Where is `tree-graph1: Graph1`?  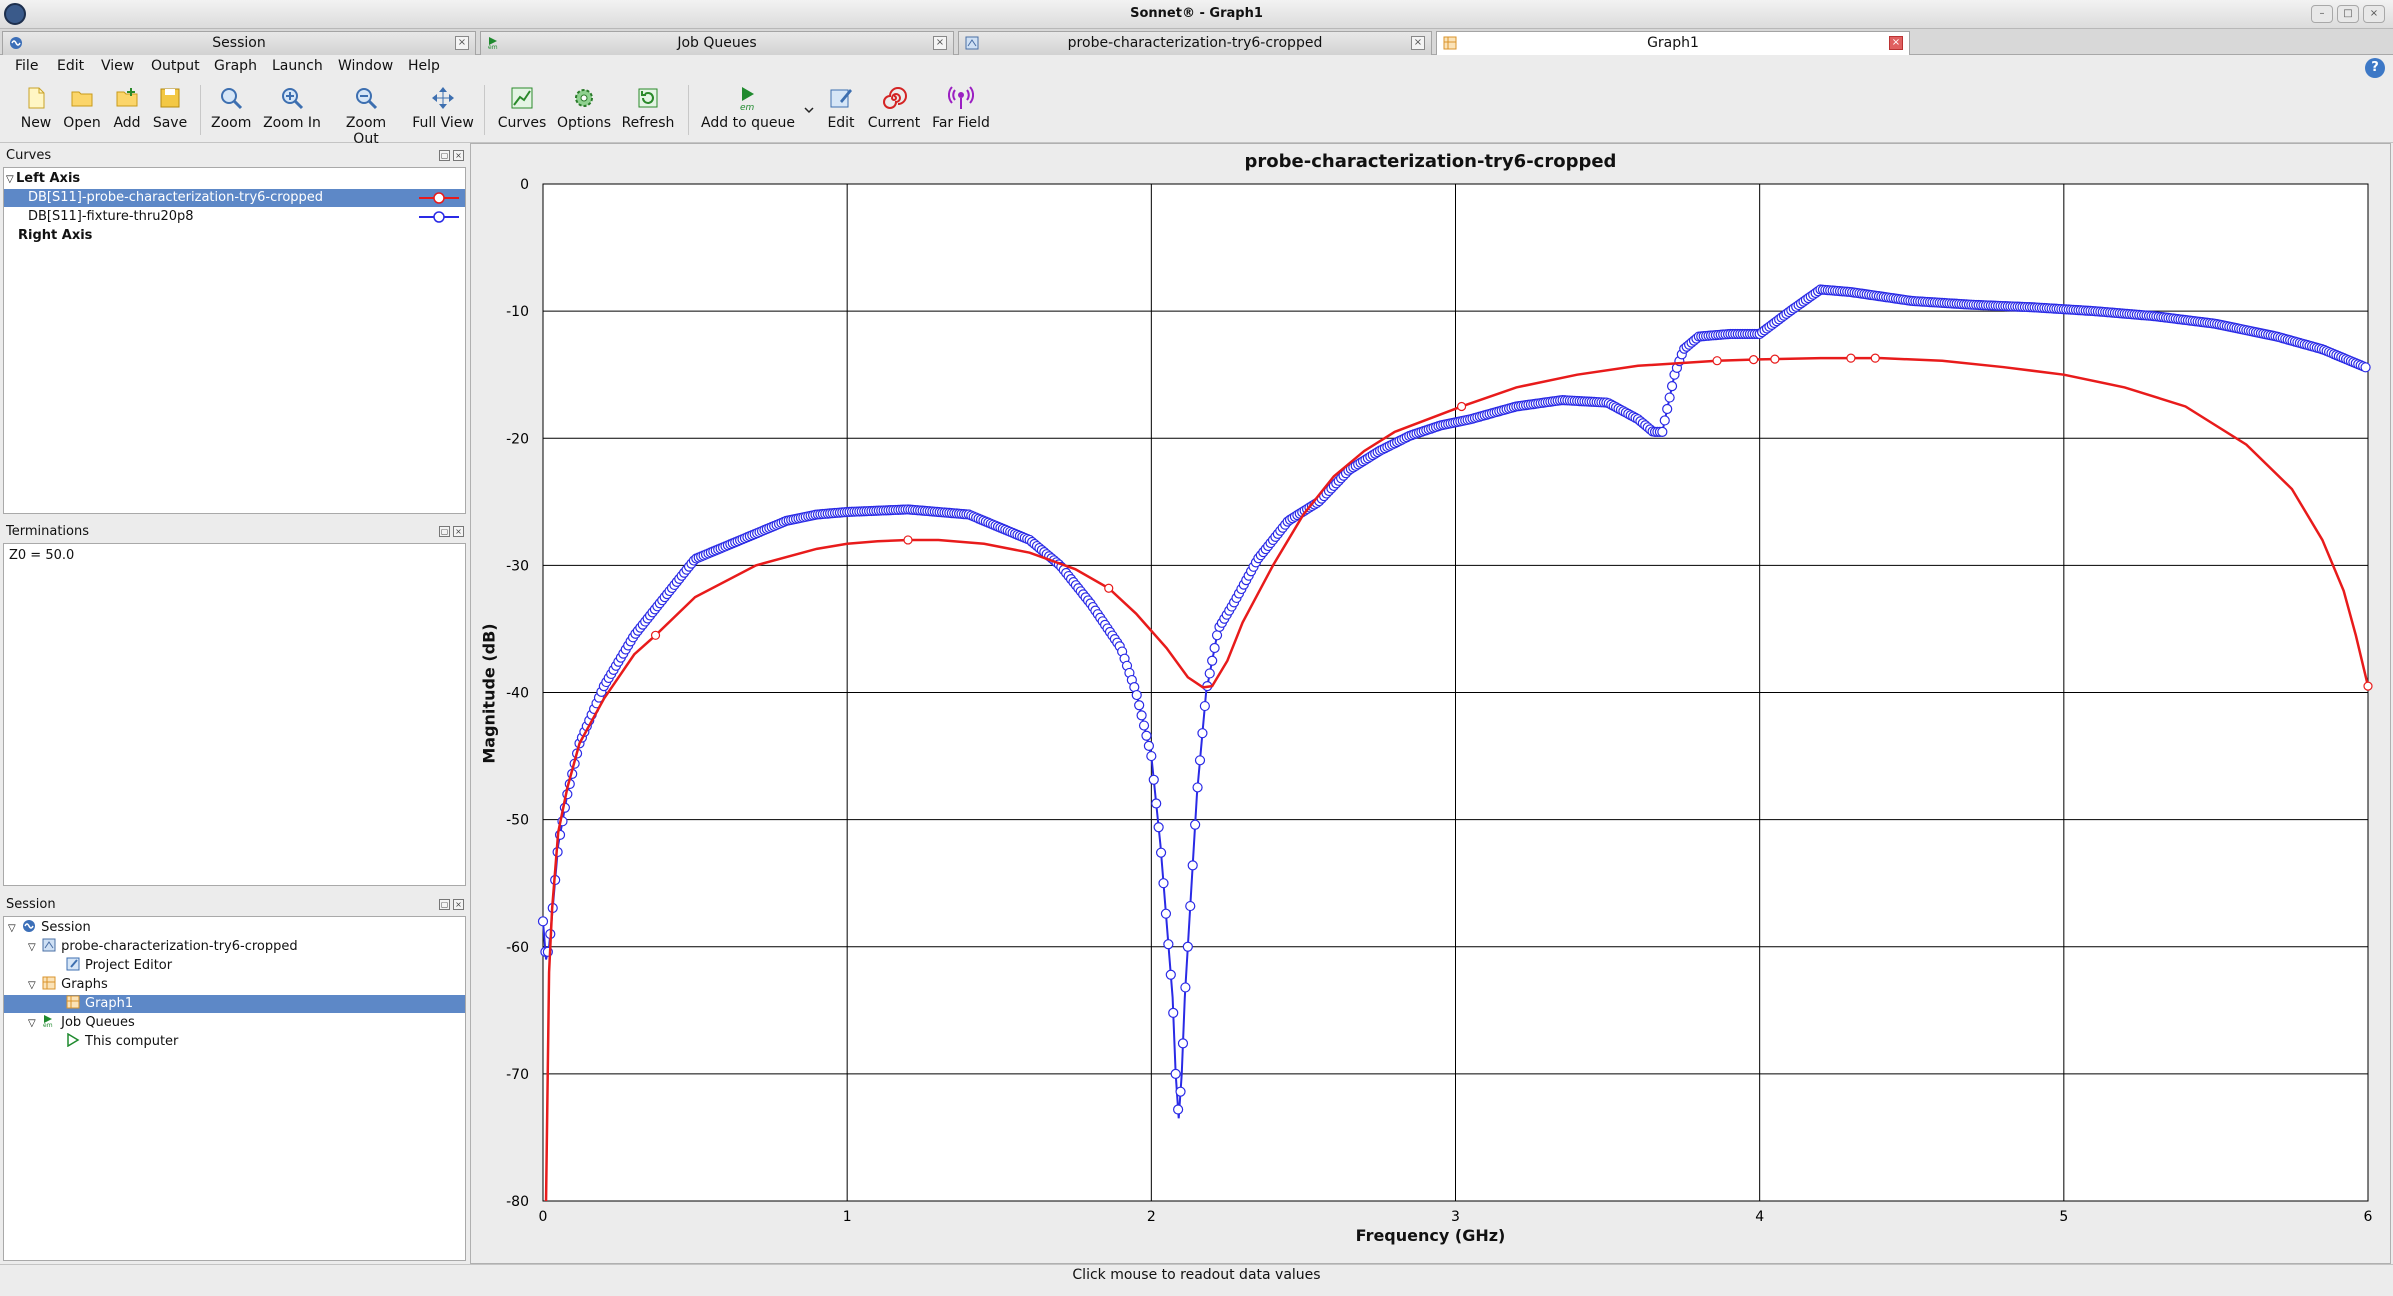
tree-graph1: Graph1 is located at coordinates (234, 1004).